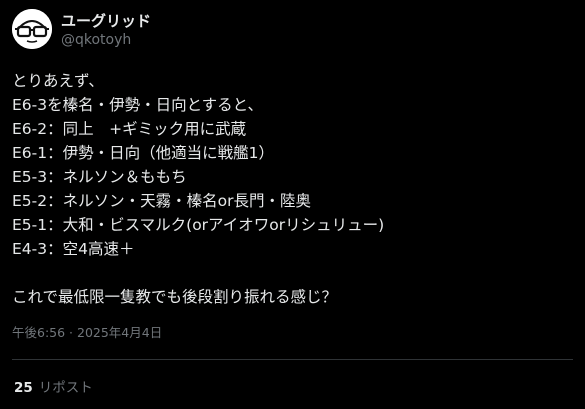 Image resolution: width=585 pixels, height=409 pixels. Describe the element at coordinates (175, 297) in the screenshot. I see `tweet-line: これで最低限一隻教でも後段割り振れる感じ？` at that location.